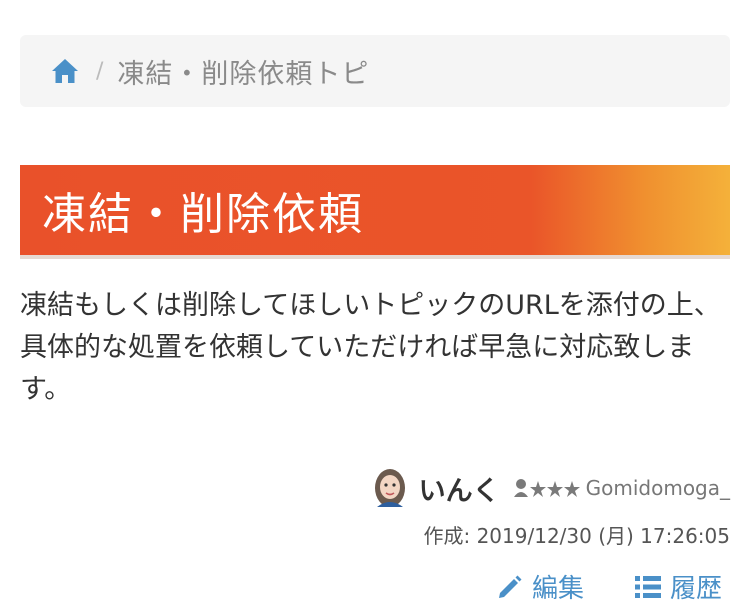 The width and height of the screenshot is (750, 616). What do you see at coordinates (657, 488) in the screenshot?
I see `user-id: Gomidomoga_` at bounding box center [657, 488].